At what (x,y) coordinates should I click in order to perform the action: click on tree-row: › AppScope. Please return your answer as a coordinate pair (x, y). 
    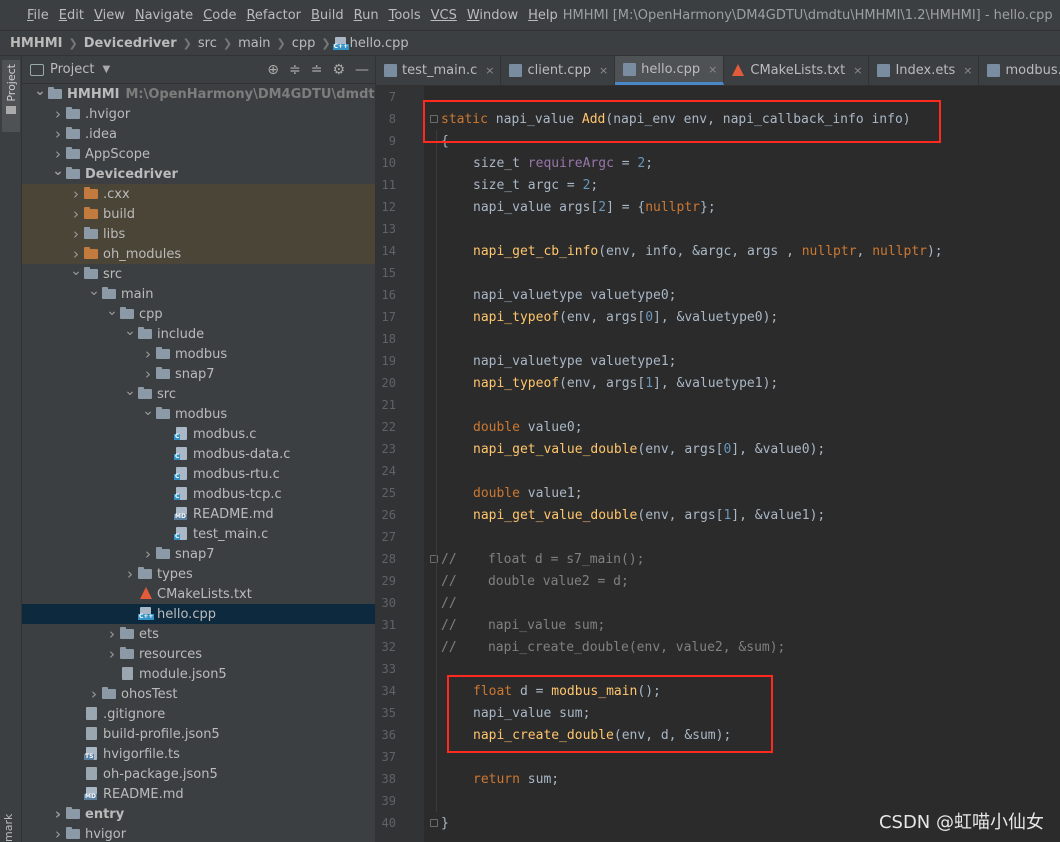
    Looking at the image, I should click on (198, 154).